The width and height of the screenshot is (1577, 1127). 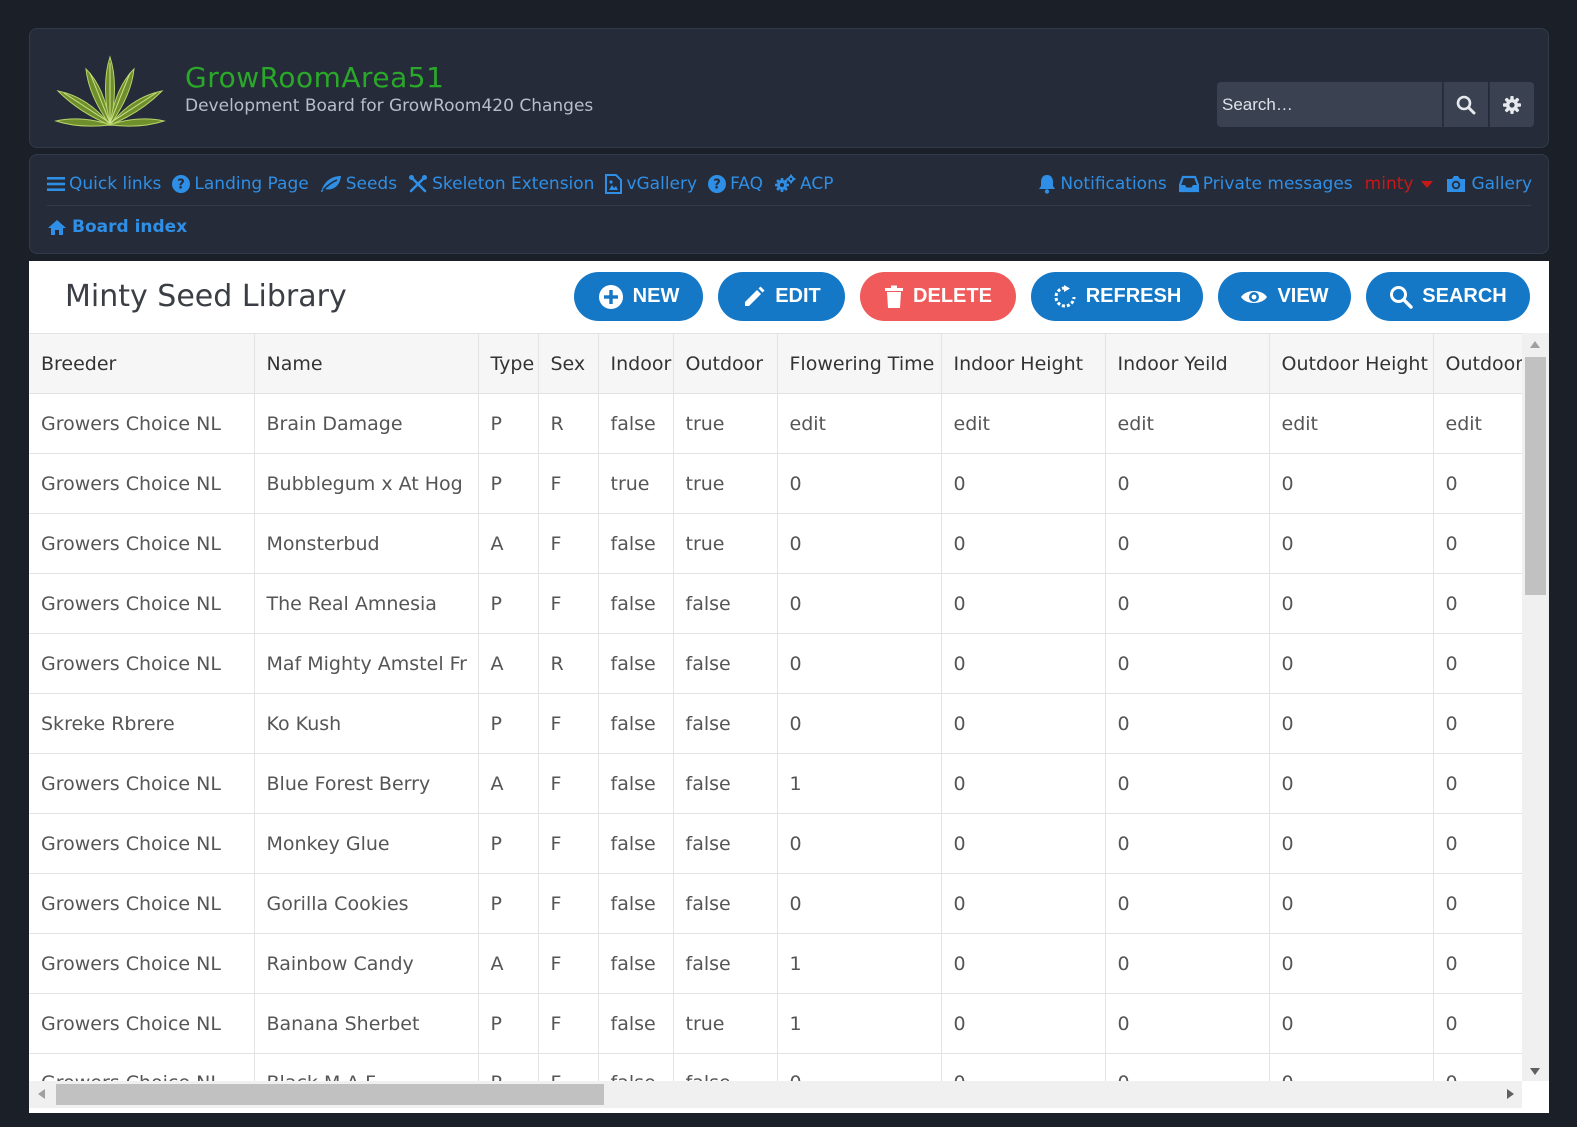 I want to click on breadcrumb-board-index: Board index, so click(x=117, y=227).